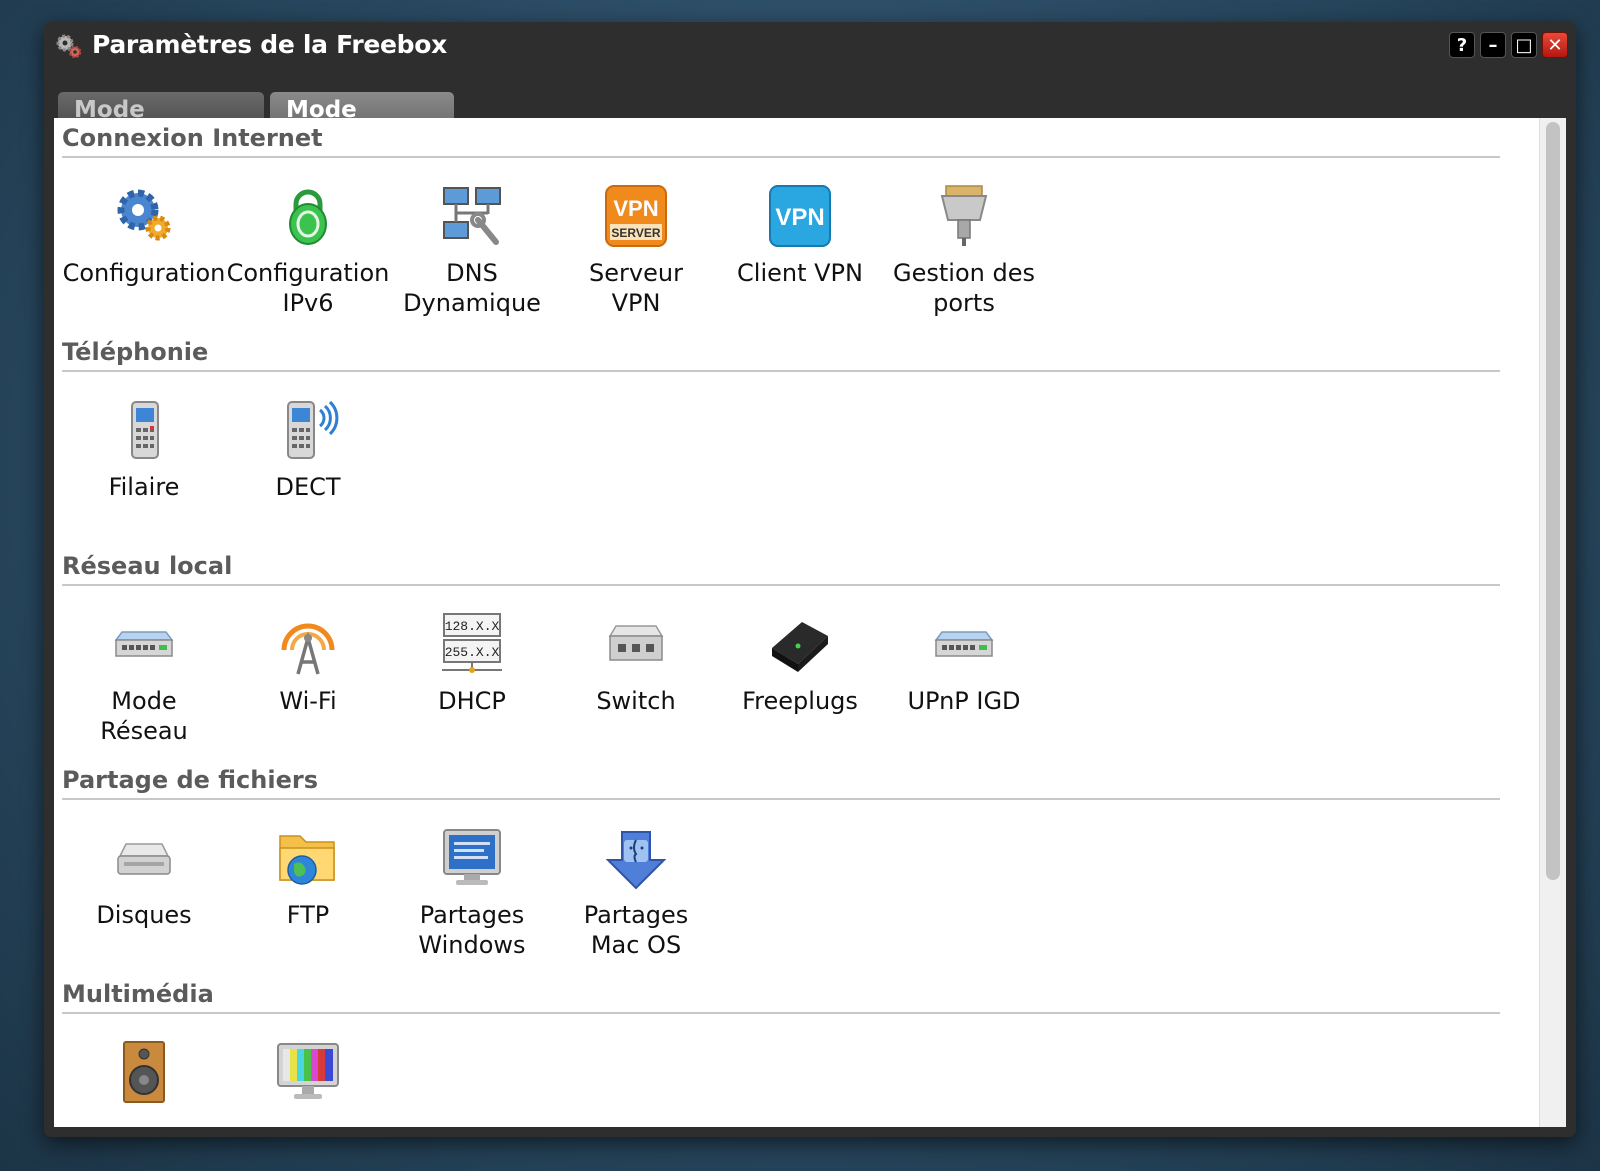 The height and width of the screenshot is (1171, 1600). What do you see at coordinates (144, 273) in the screenshot?
I see `item-label: Configuration` at bounding box center [144, 273].